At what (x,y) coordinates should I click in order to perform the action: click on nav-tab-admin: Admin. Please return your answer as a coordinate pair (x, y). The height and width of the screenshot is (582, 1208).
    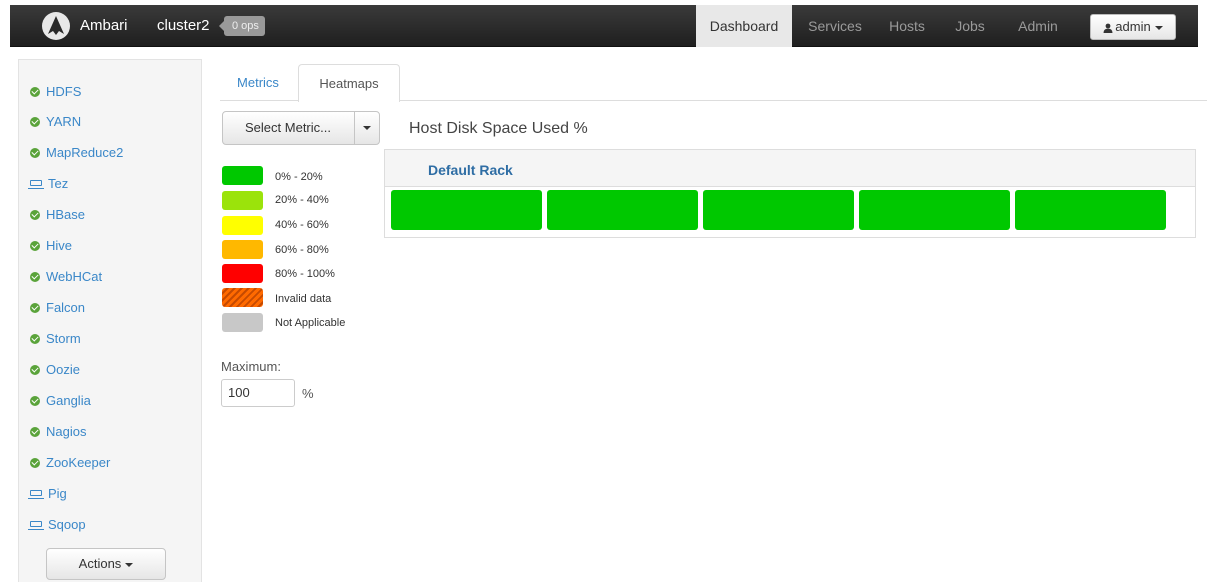
    Looking at the image, I should click on (1038, 26).